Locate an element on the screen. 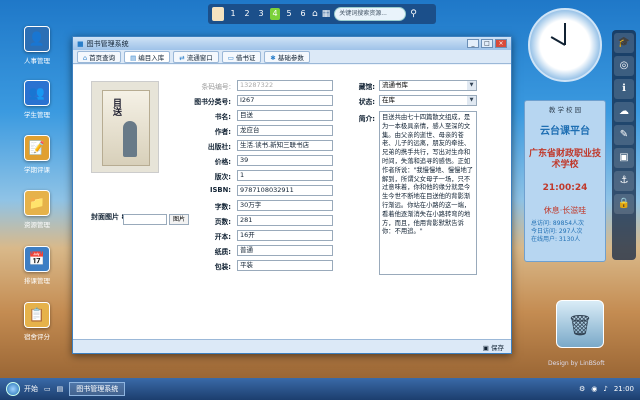  tab-circulation: ⇄ 流通窗口 is located at coordinates (196, 57).